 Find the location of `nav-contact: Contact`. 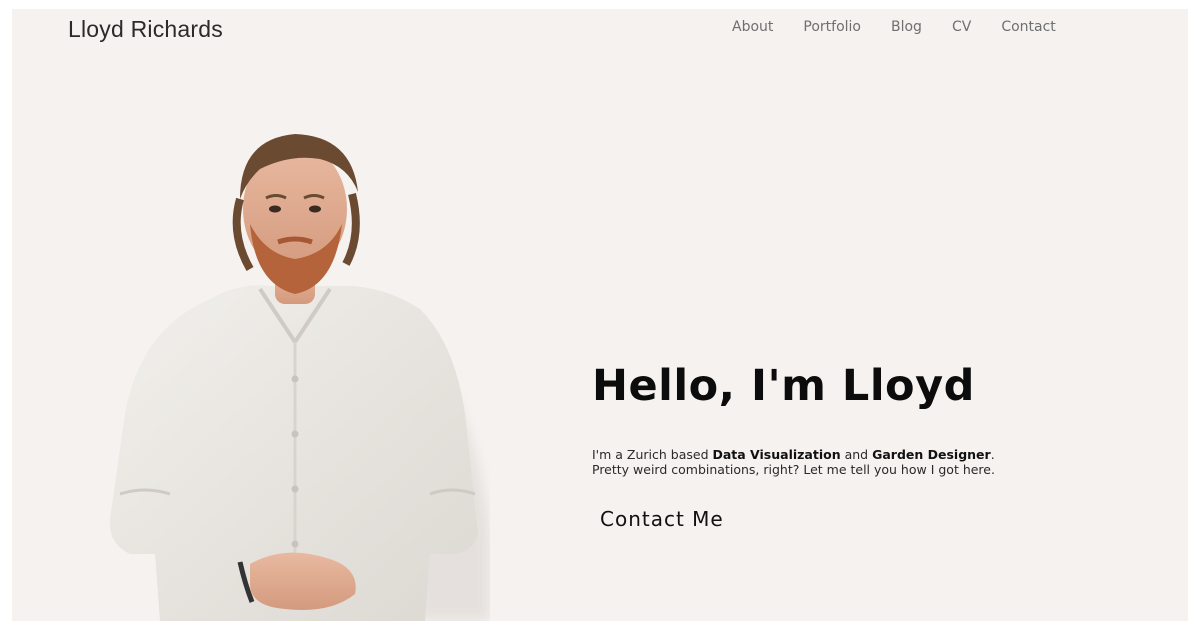

nav-contact: Contact is located at coordinates (1028, 27).